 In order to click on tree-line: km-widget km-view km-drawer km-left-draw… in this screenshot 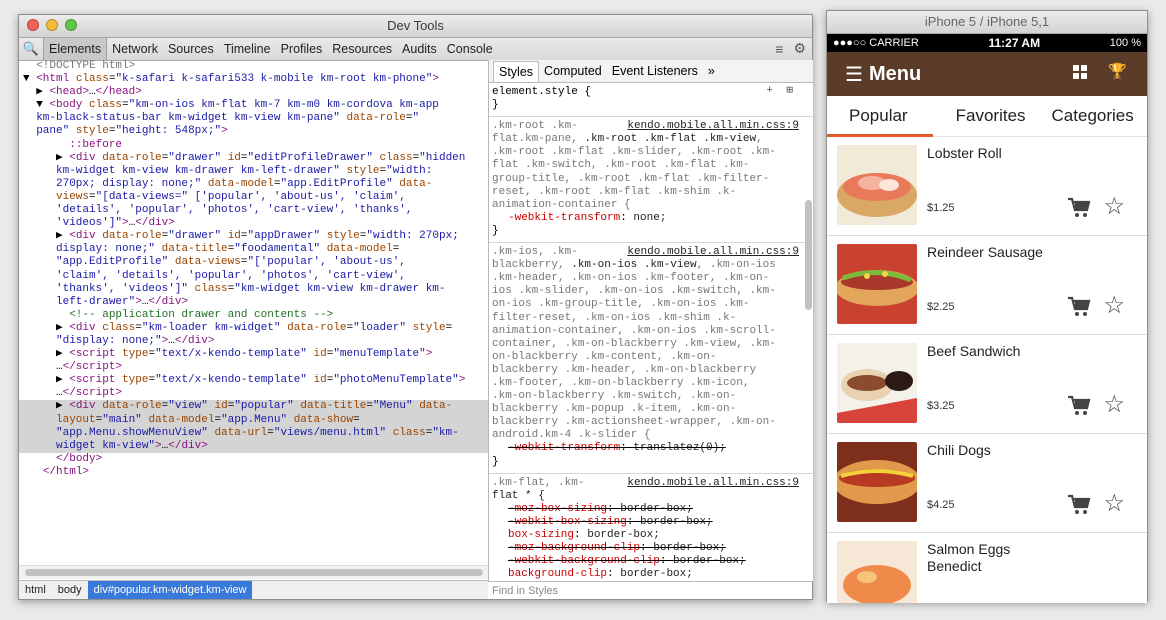, I will do `click(253, 171)`.